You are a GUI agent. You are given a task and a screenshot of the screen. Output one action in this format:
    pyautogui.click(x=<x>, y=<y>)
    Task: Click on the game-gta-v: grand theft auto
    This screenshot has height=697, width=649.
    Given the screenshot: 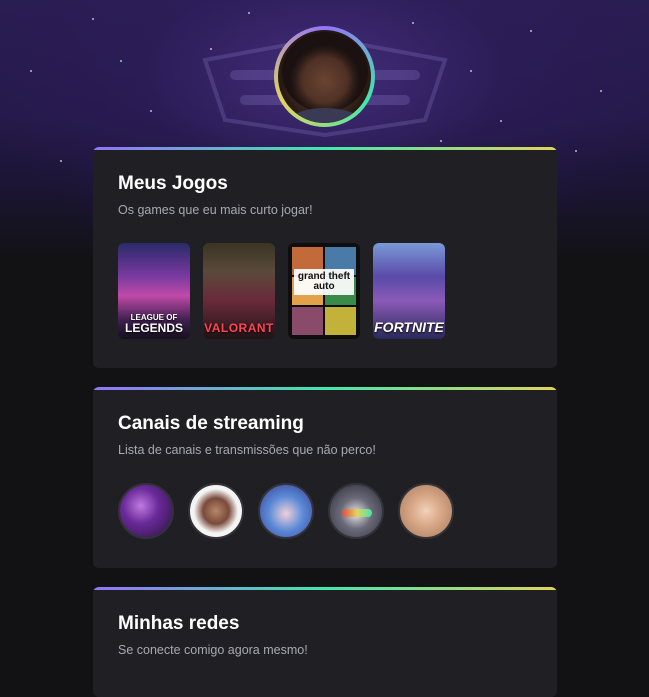 What is the action you would take?
    pyautogui.click(x=324, y=291)
    